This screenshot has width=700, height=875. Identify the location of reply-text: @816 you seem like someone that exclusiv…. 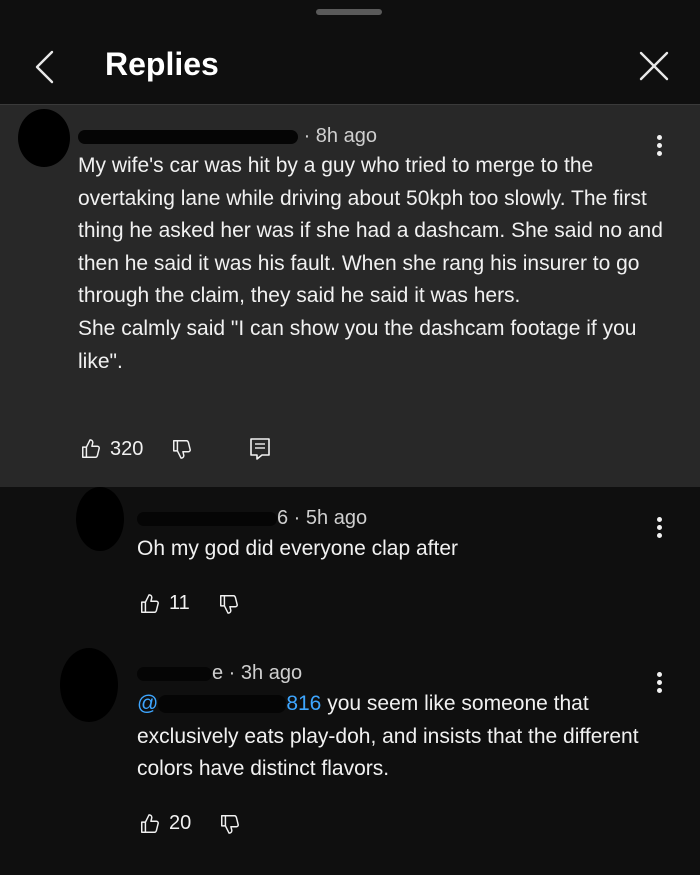
(388, 736).